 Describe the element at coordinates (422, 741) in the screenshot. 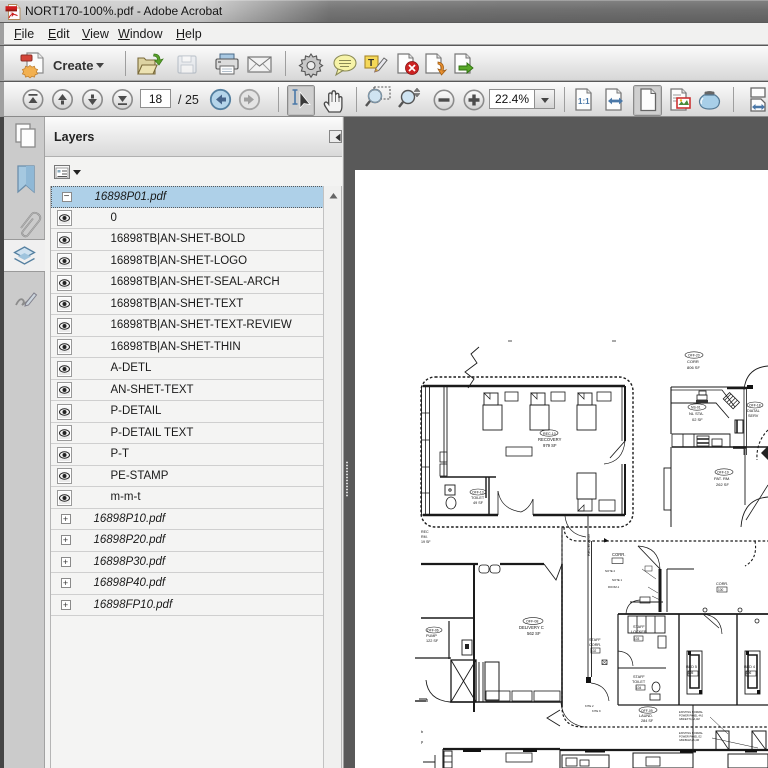

I see `svg-text: p` at that location.